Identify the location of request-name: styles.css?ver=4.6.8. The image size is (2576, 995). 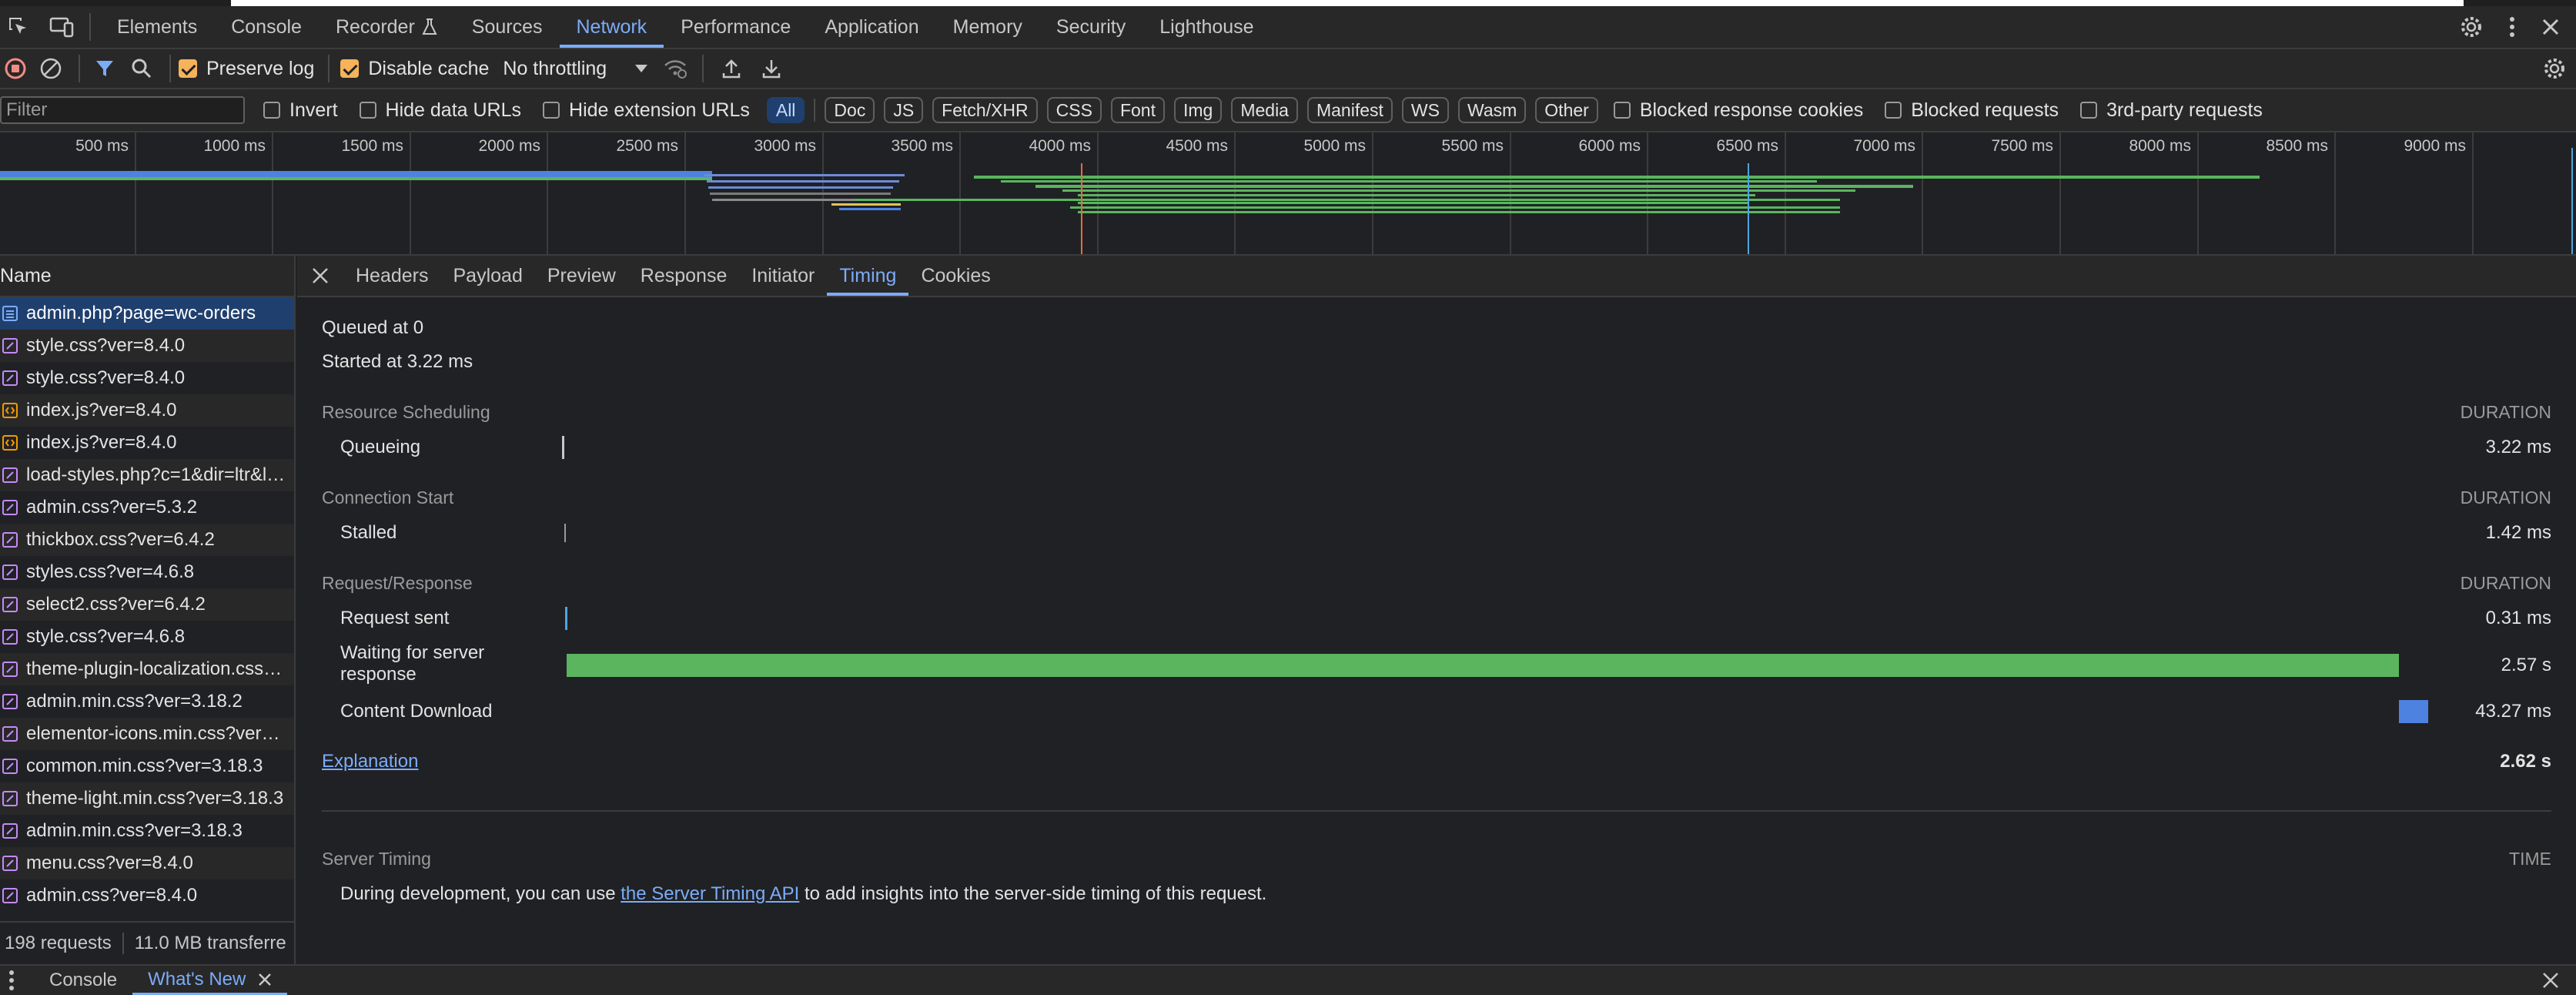
(111, 571).